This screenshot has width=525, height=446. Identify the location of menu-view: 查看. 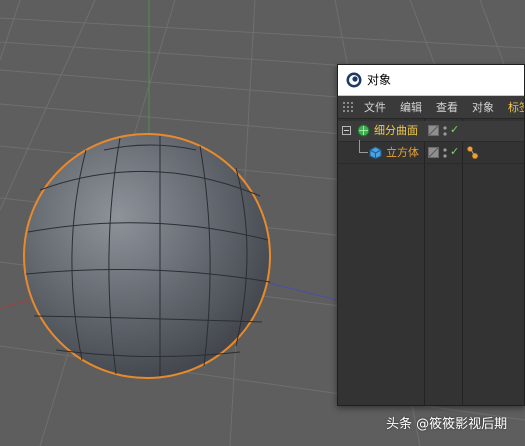
(447, 107).